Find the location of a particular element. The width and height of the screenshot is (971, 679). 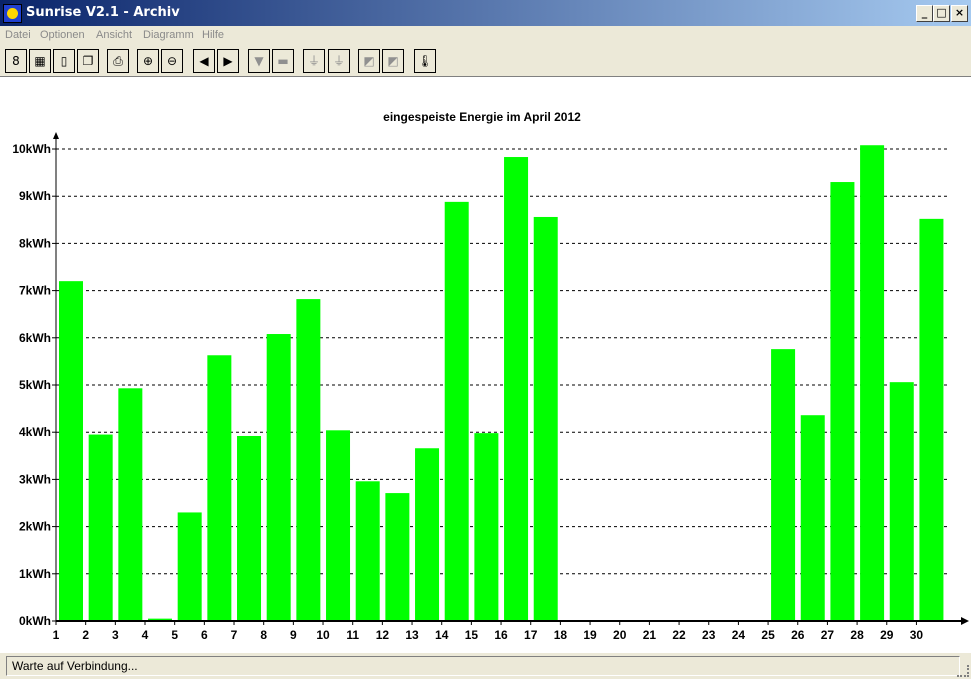

x-tick-label: 22 is located at coordinates (679, 635).